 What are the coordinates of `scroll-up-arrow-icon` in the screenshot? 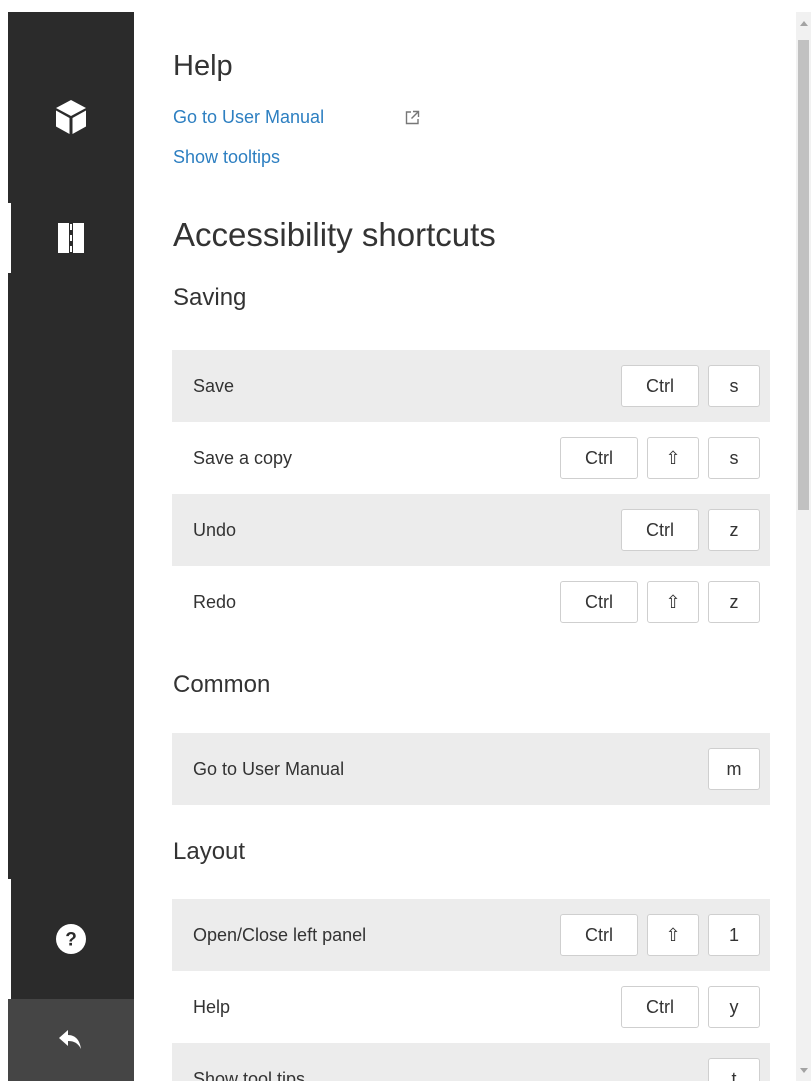 It's located at (804, 23).